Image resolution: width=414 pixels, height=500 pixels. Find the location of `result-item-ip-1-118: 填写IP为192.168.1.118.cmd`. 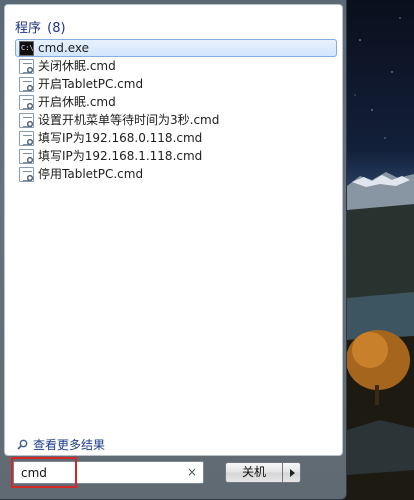

result-item-ip-1-118: 填写IP为192.168.1.118.cmd is located at coordinates (176, 156).